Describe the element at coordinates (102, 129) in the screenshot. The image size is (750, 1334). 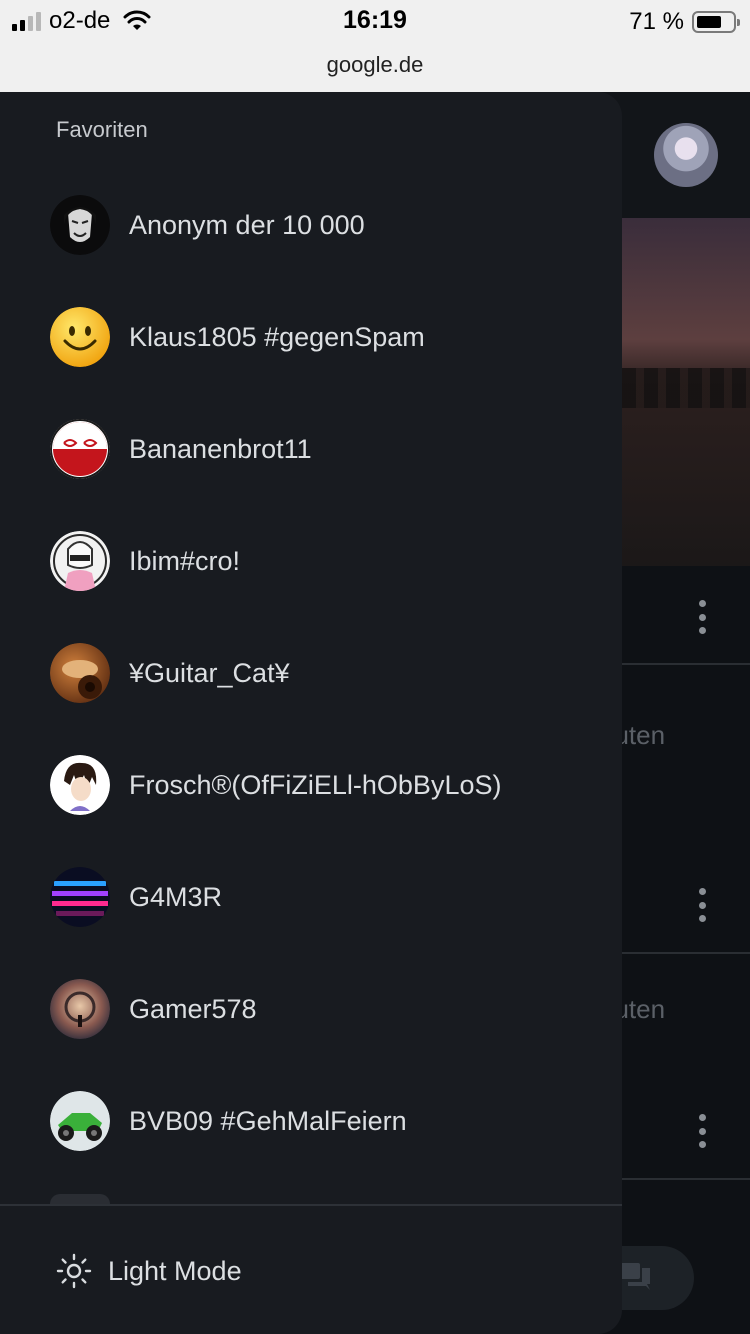
I see `favorites-heading: Favoriten` at that location.